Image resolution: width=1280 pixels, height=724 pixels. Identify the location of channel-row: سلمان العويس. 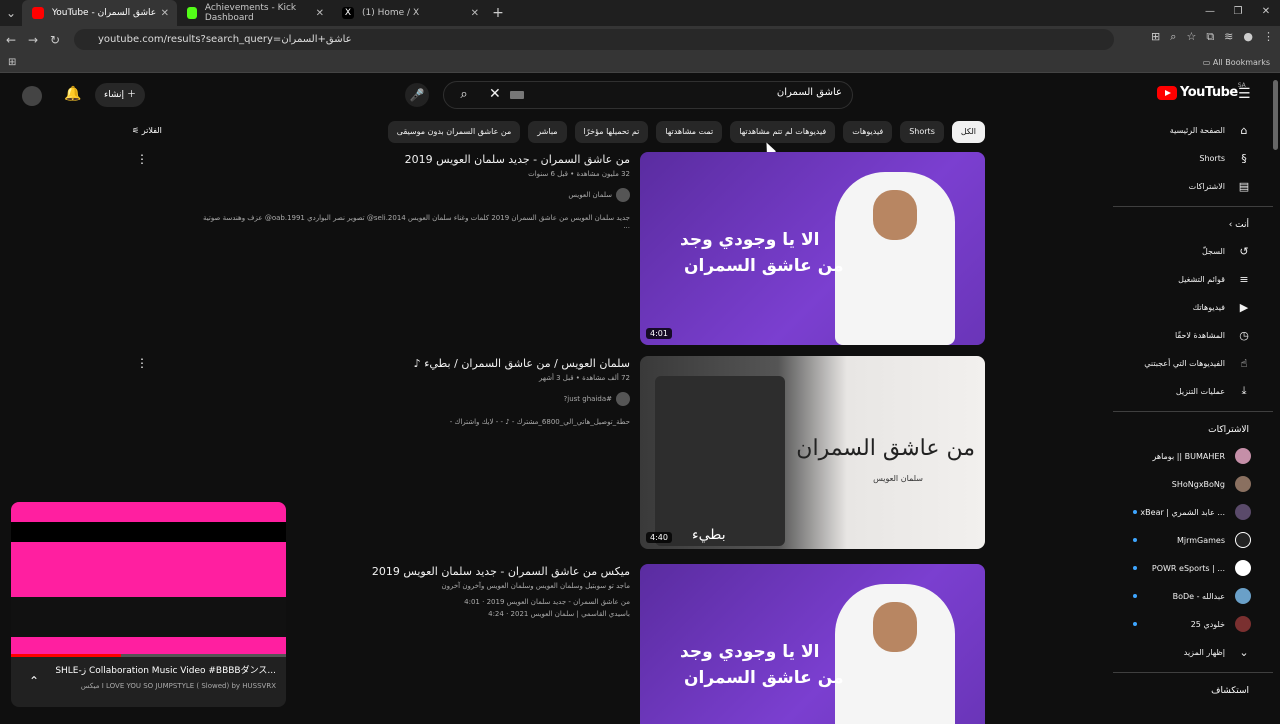
(415, 195).